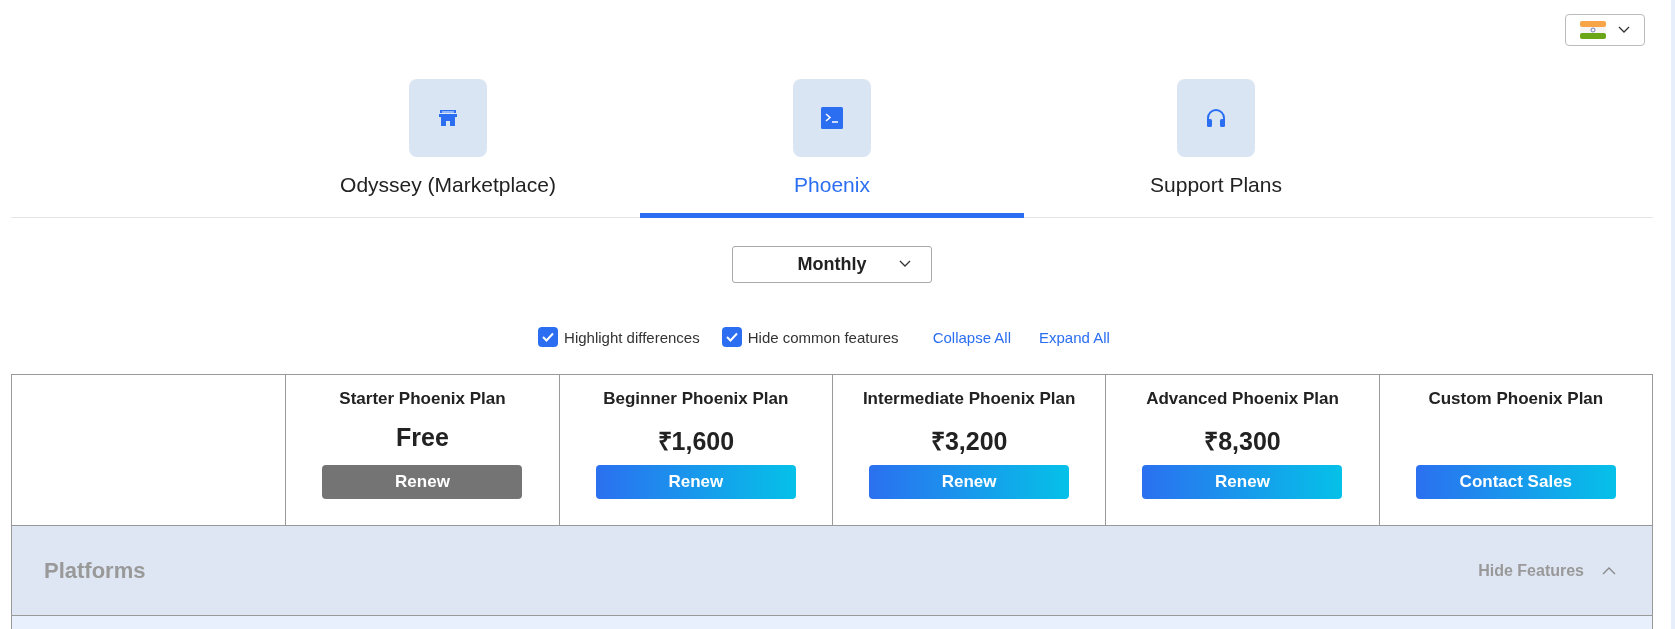 The image size is (1675, 629). I want to click on flag-icon, so click(1593, 30).